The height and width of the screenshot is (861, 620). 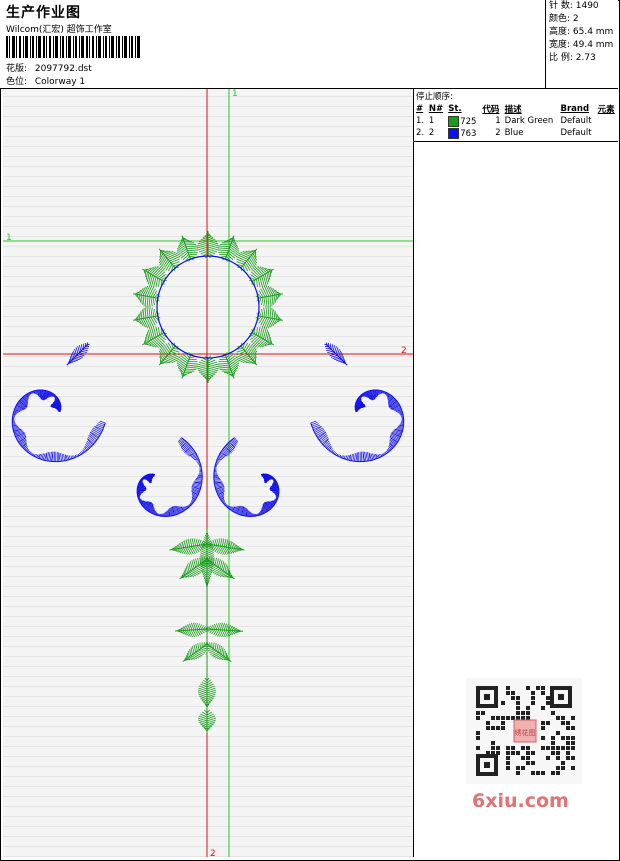 What do you see at coordinates (208, 482) in the screenshot?
I see `green-thread-elements` at bounding box center [208, 482].